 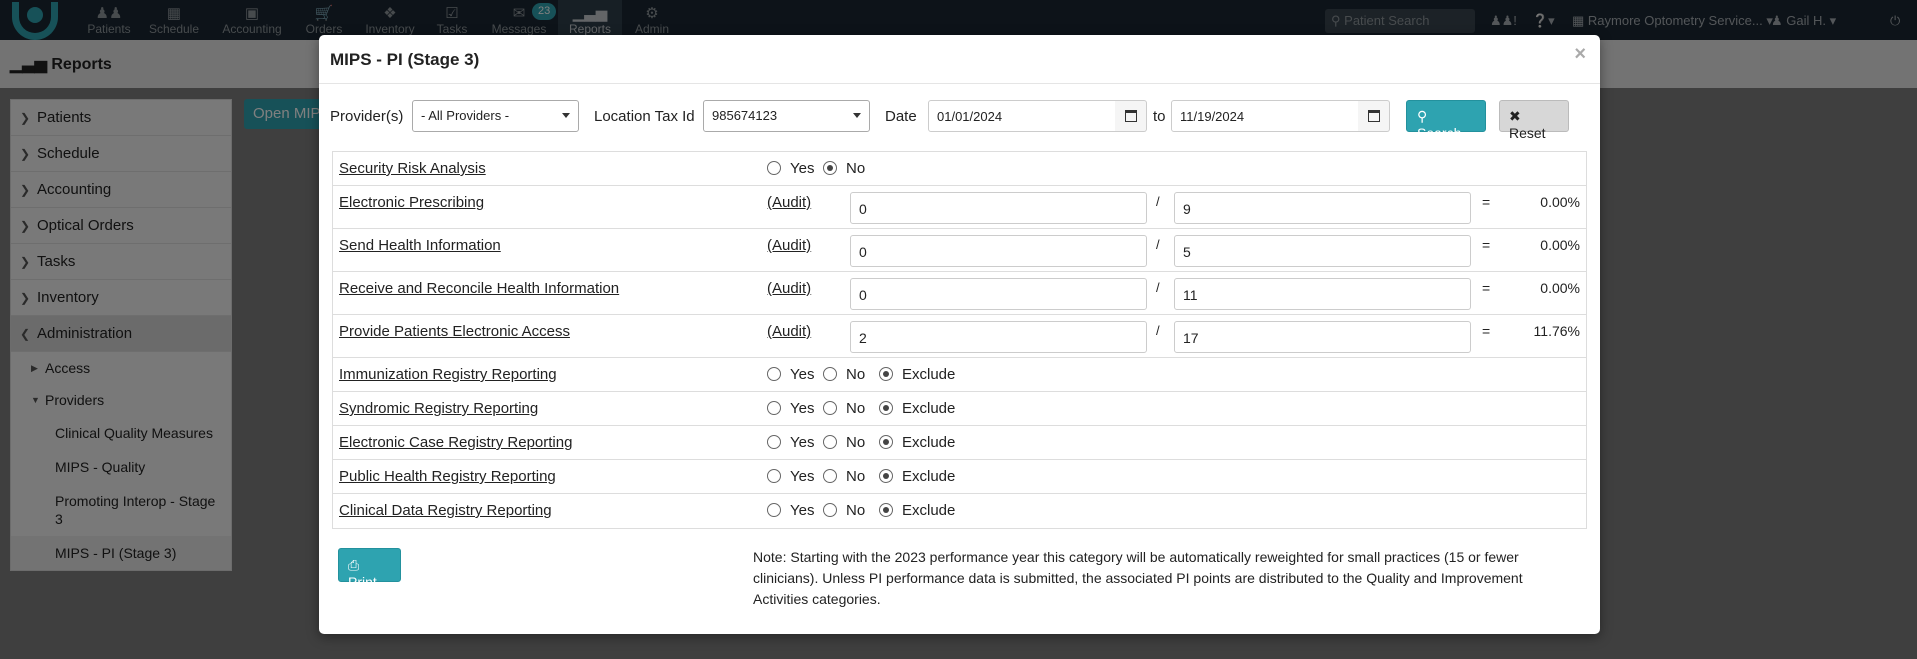 I want to click on provider-select: - All Providers -, so click(x=495, y=116).